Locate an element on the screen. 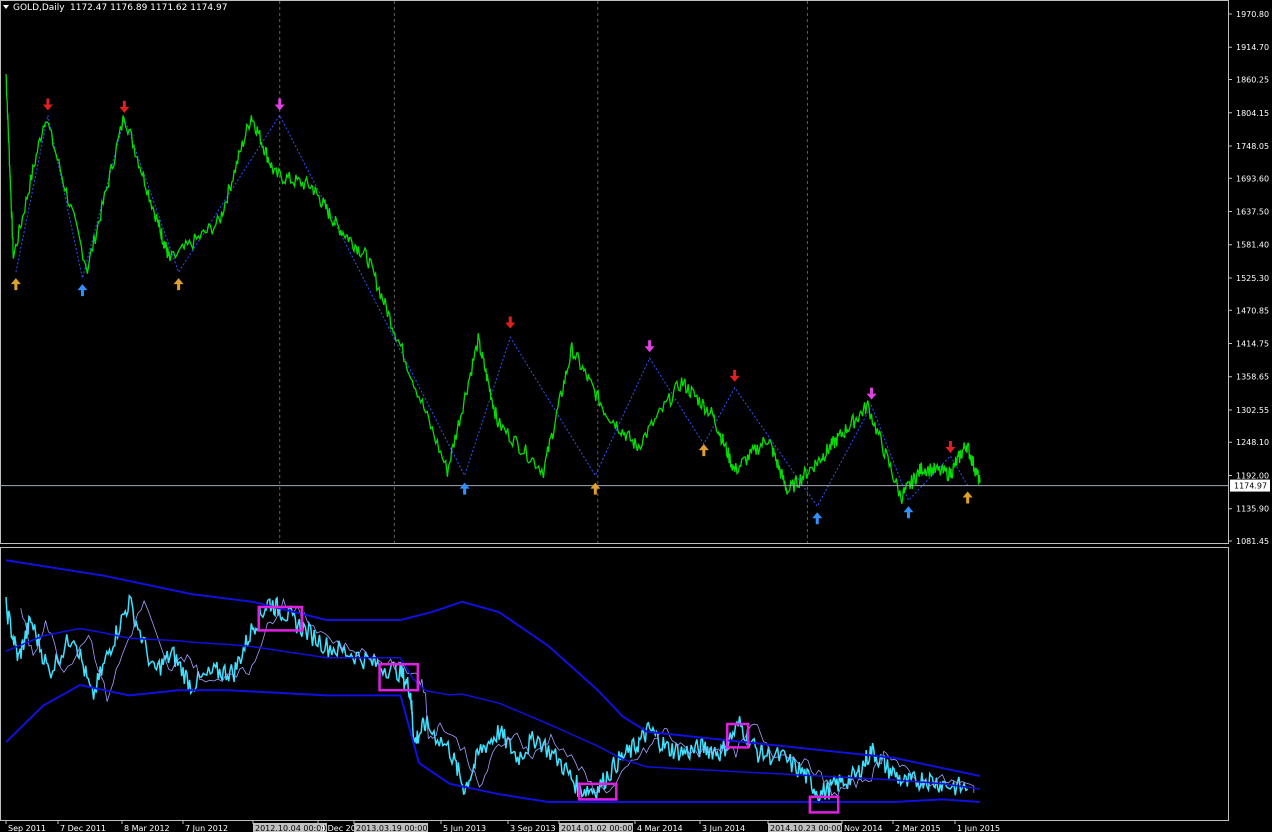 This screenshot has height=832, width=1272. price-tick-label: 1248.10 is located at coordinates (1252, 442).